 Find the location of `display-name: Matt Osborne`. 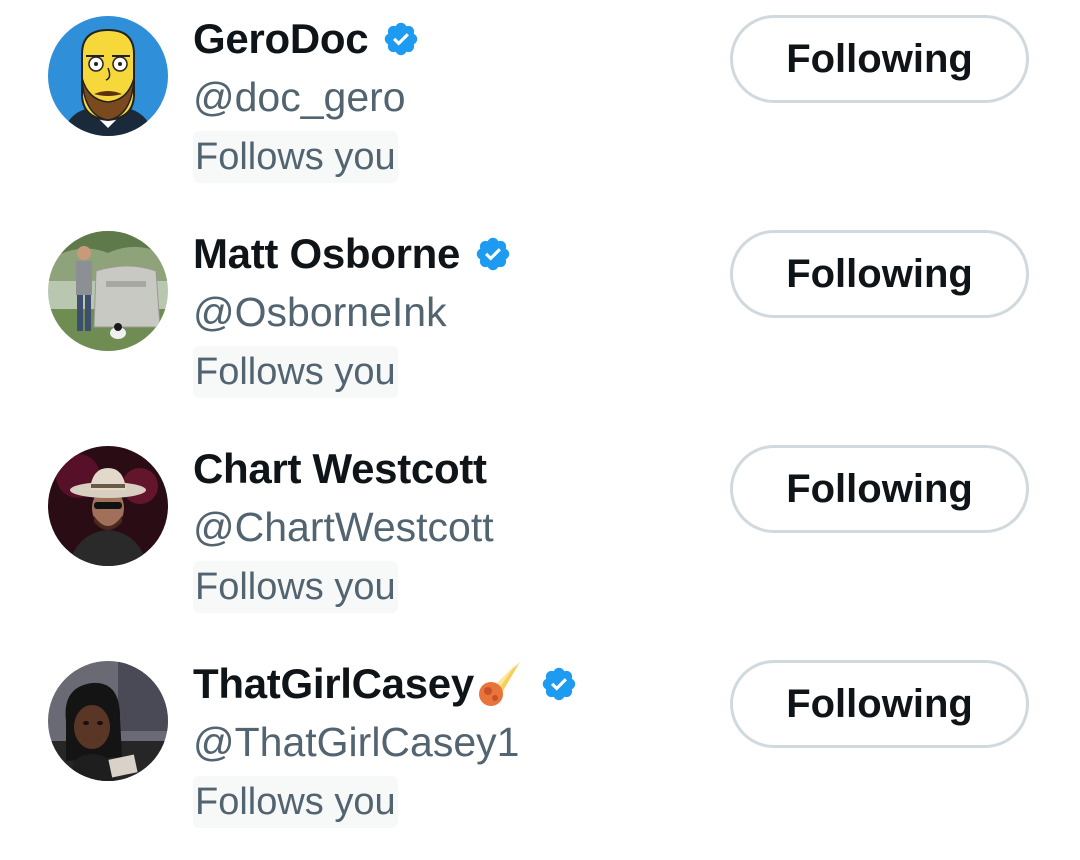

display-name: Matt Osborne is located at coordinates (326, 254).